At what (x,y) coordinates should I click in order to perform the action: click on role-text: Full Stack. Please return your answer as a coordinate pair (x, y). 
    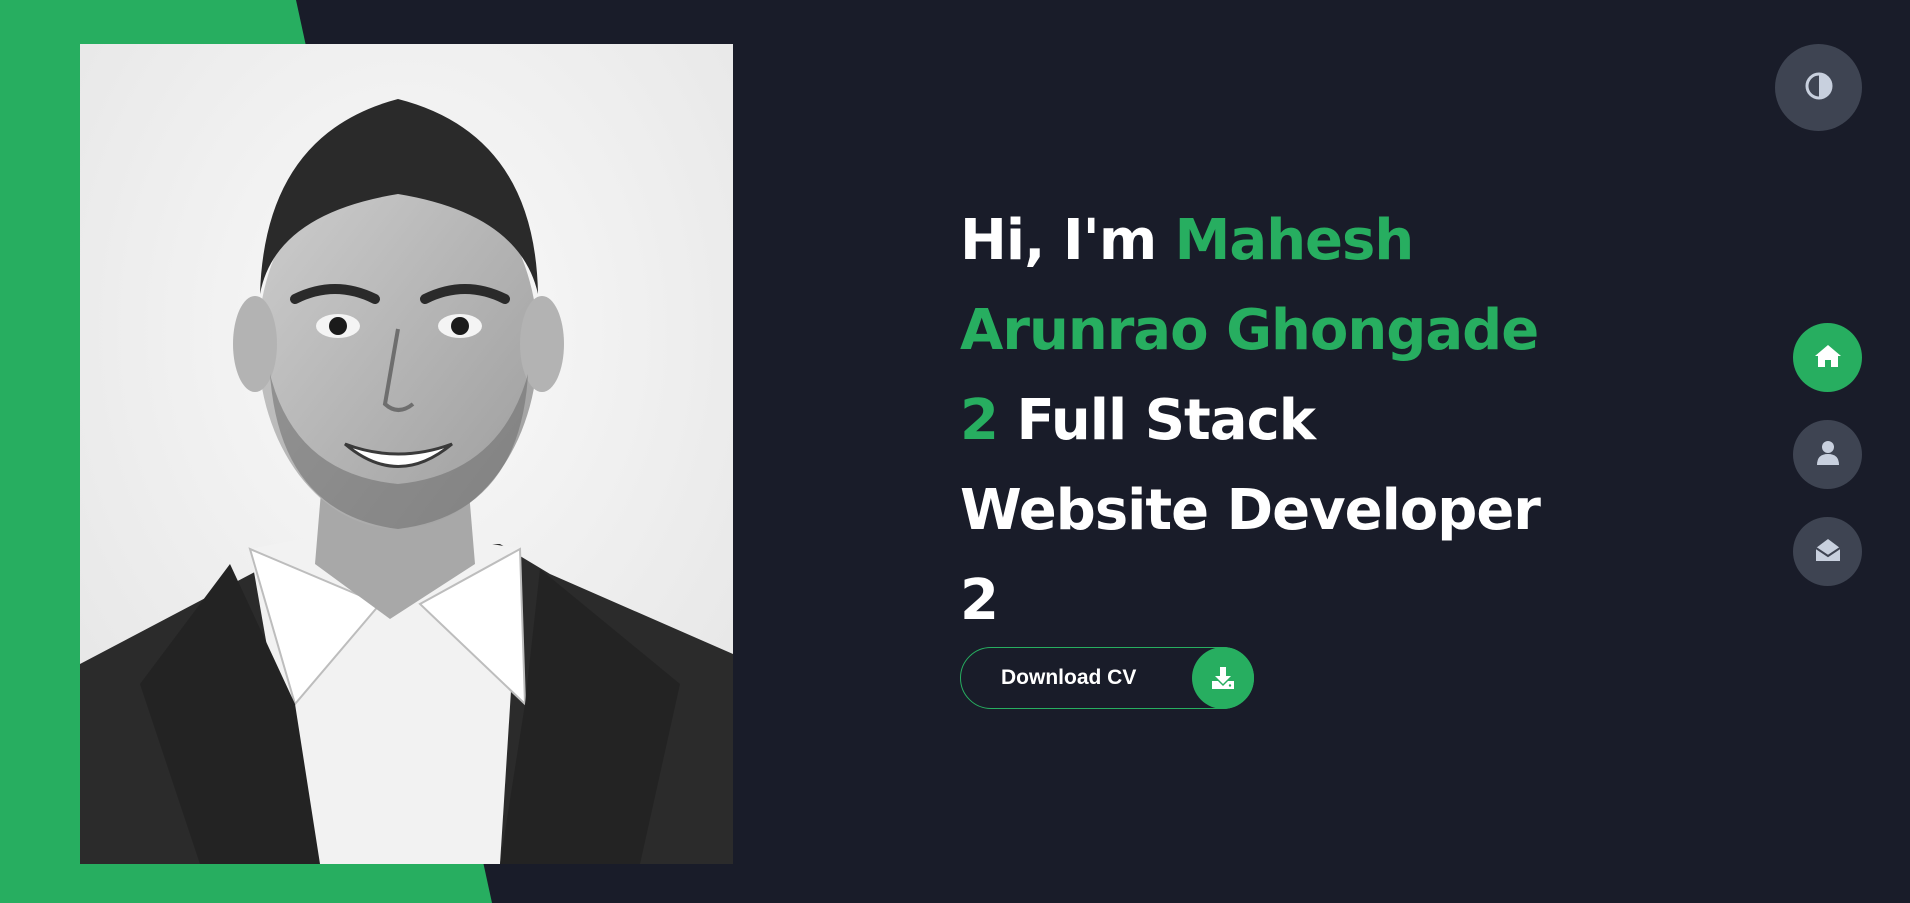
    Looking at the image, I should click on (1166, 420).